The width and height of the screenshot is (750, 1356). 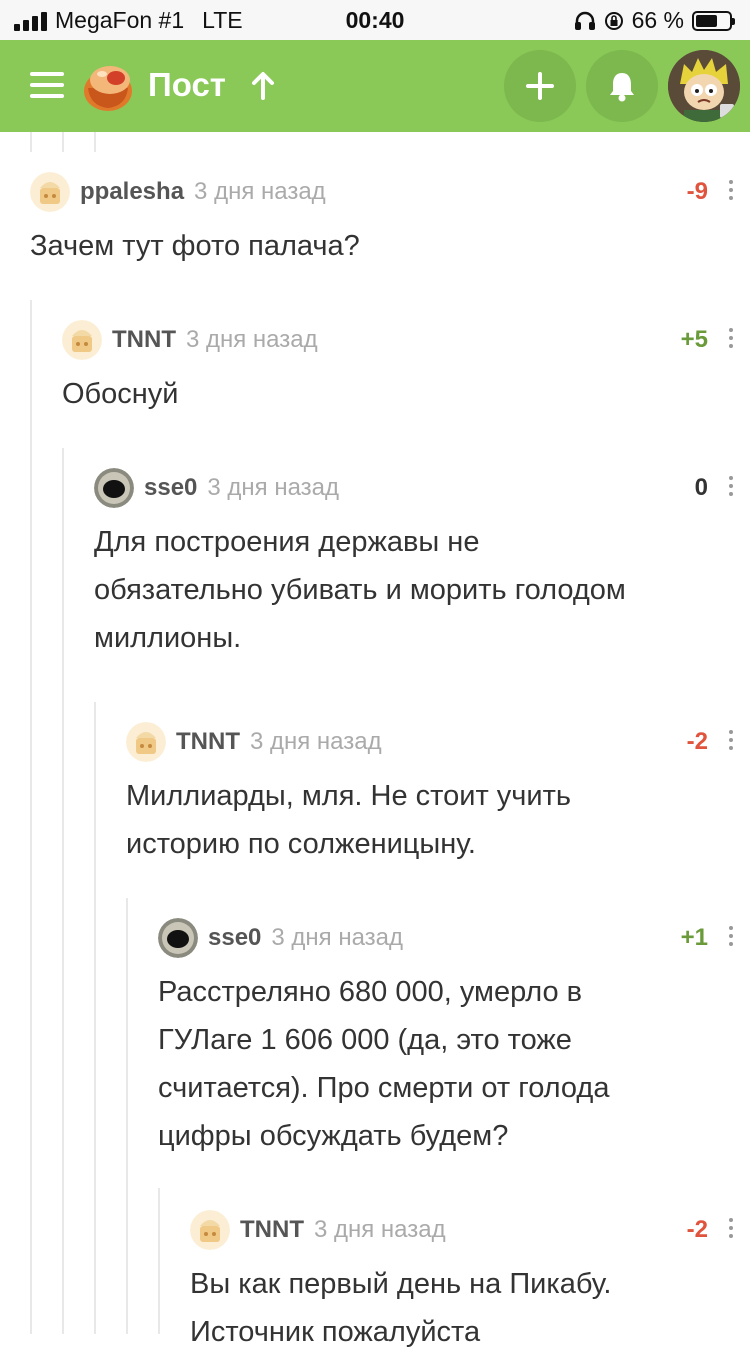 What do you see at coordinates (120, 394) in the screenshot?
I see `comment-text: Обоснуй` at bounding box center [120, 394].